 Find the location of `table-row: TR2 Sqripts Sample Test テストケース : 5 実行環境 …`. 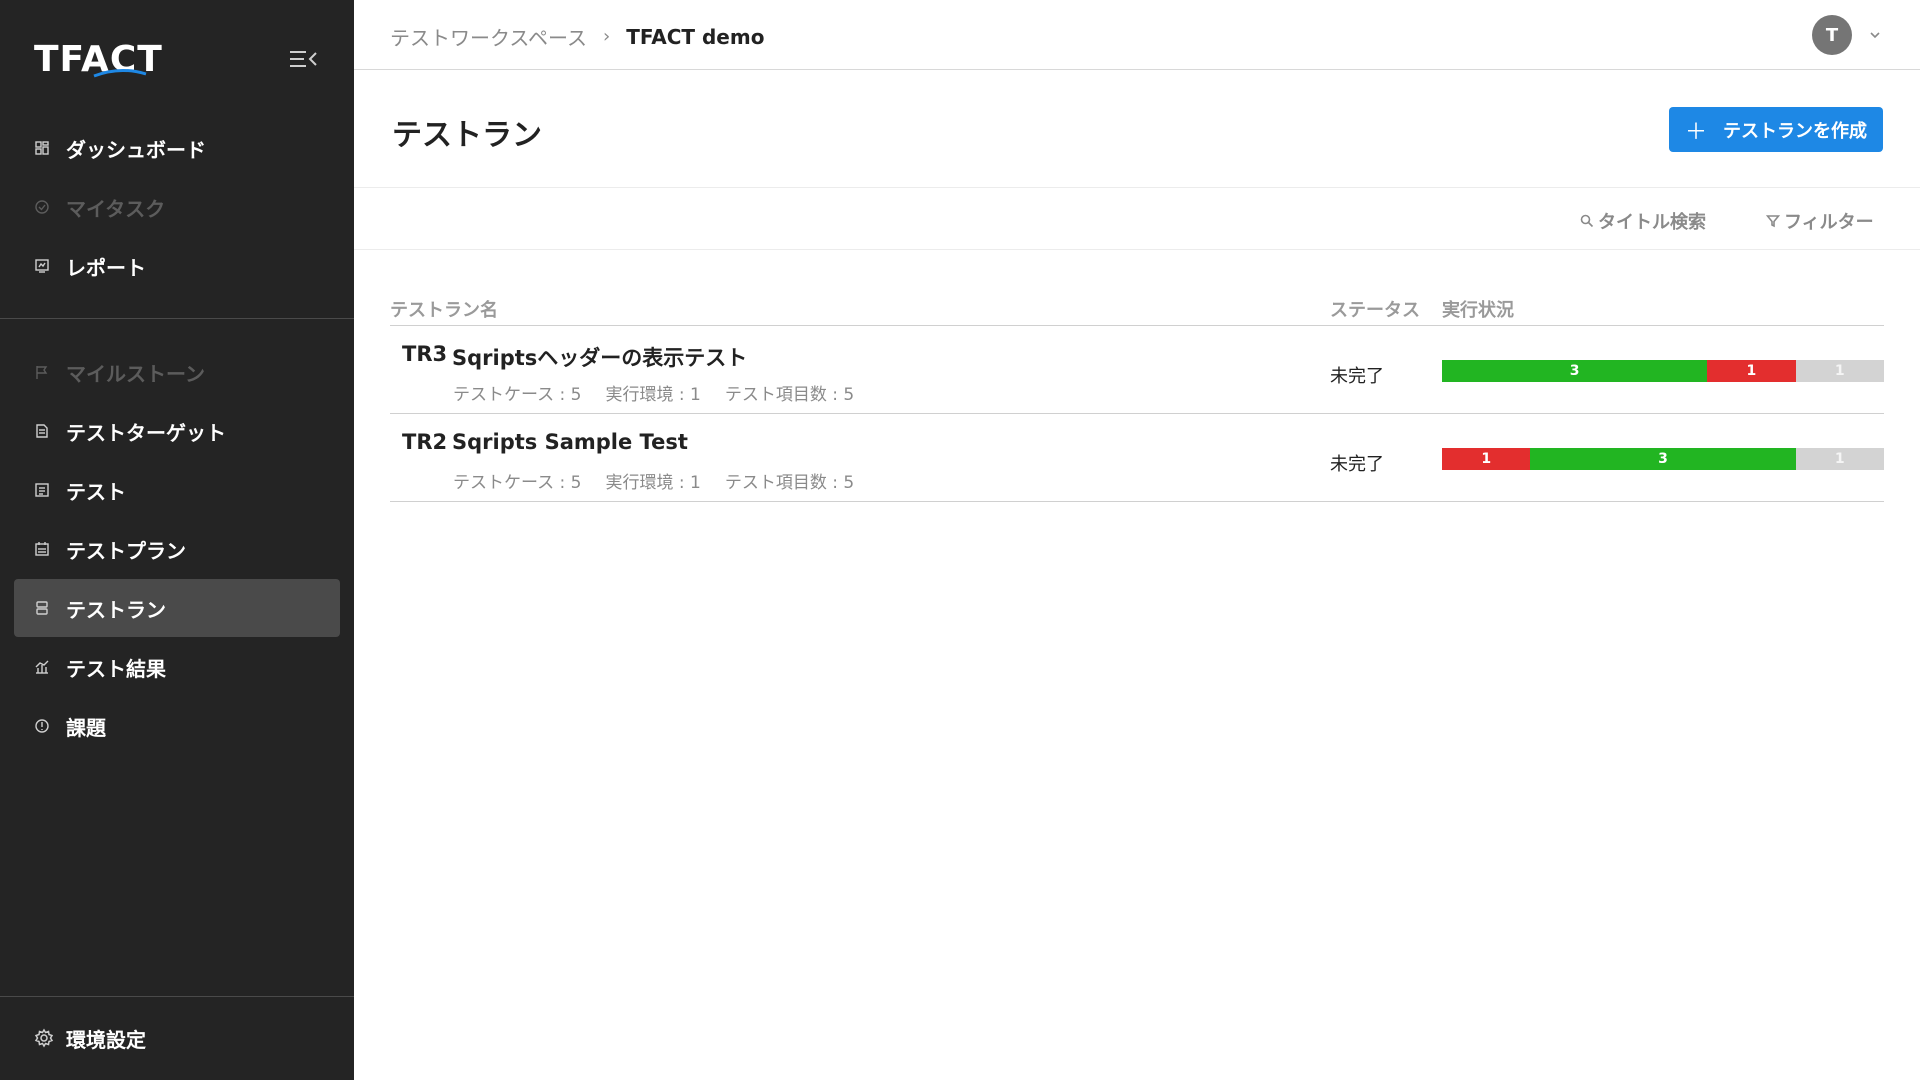

table-row: TR2 Sqripts Sample Test テストケース : 5 実行環境 … is located at coordinates (1137, 458).